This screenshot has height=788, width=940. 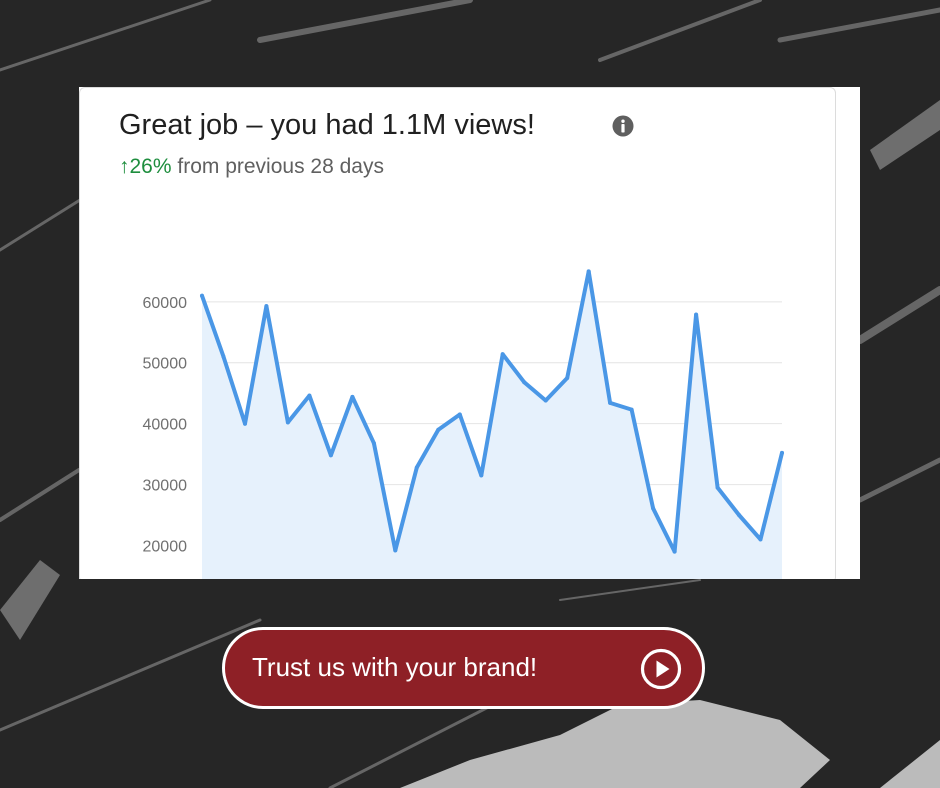 What do you see at coordinates (165, 546) in the screenshot?
I see `y-tick-label: 20000` at bounding box center [165, 546].